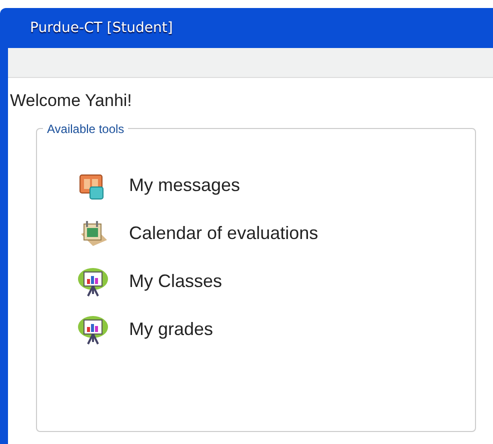 The height and width of the screenshot is (444, 493). I want to click on tool-link: My grades, so click(171, 329).